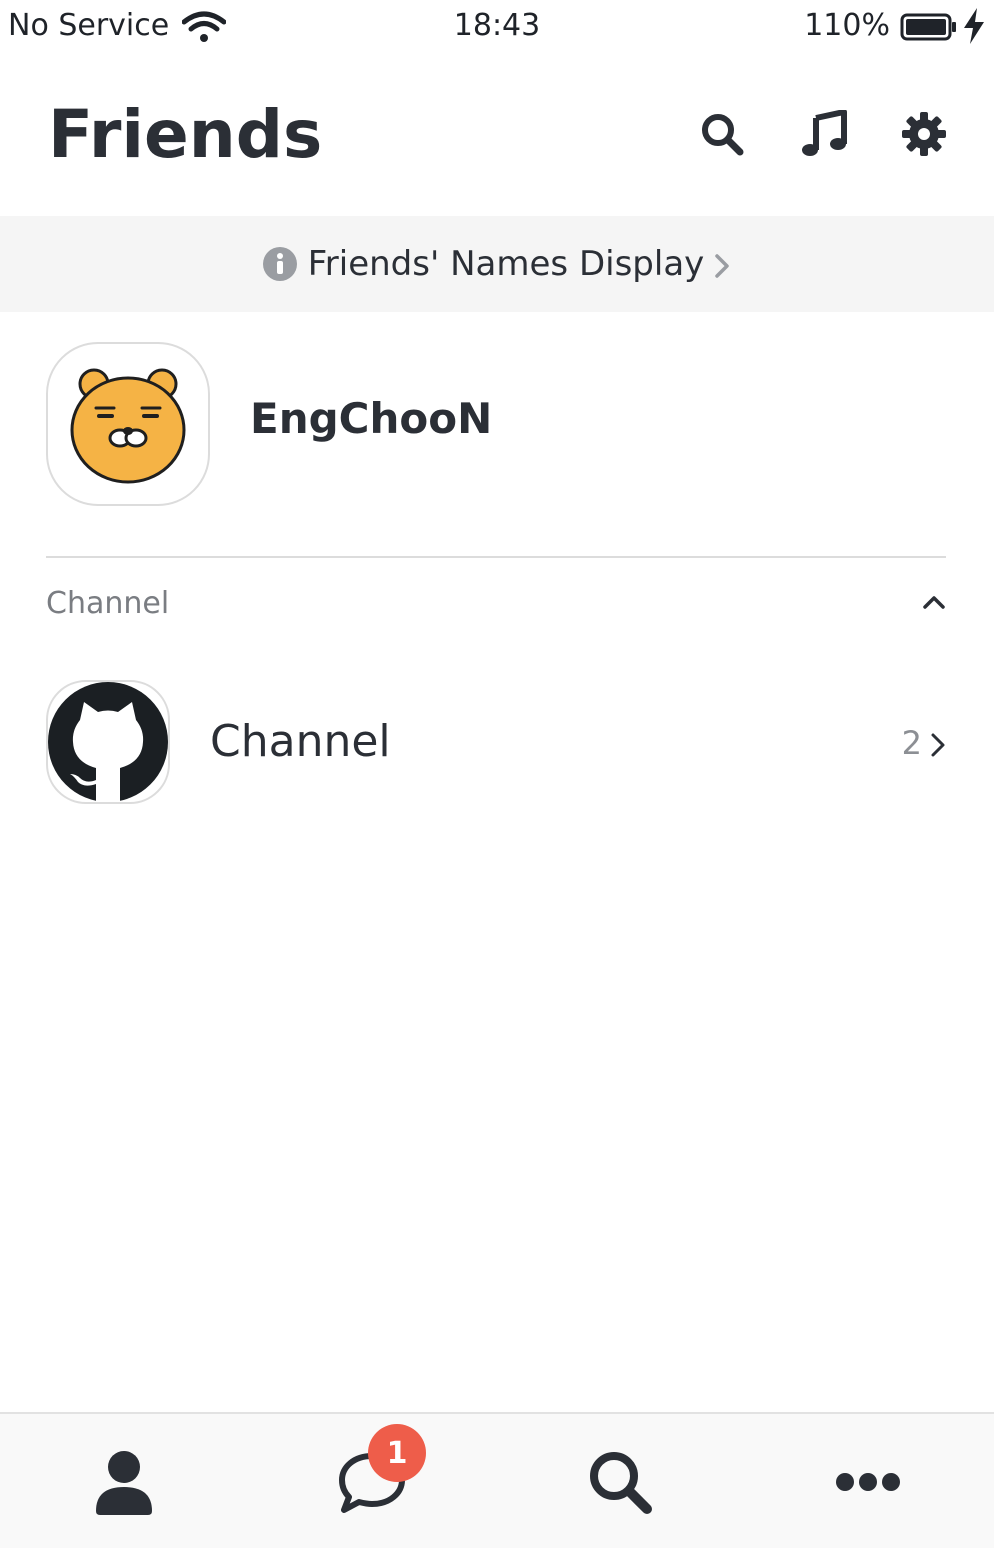 The image size is (994, 1548). What do you see at coordinates (974, 26) in the screenshot?
I see `charging-bolt-icon` at bounding box center [974, 26].